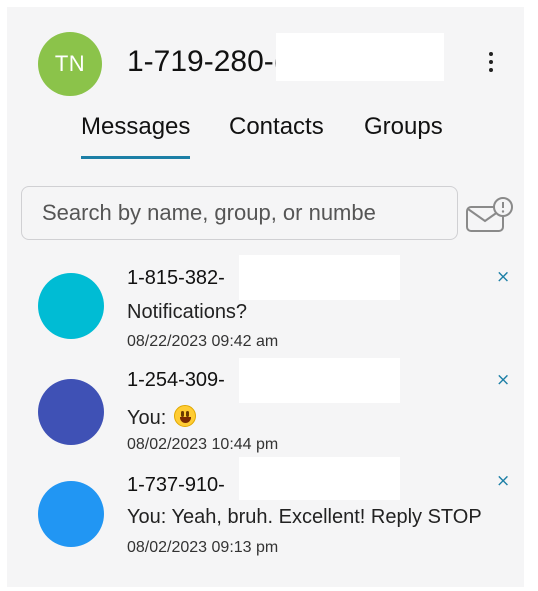  Describe the element at coordinates (491, 62) in the screenshot. I see `kebab-menu-icon` at that location.